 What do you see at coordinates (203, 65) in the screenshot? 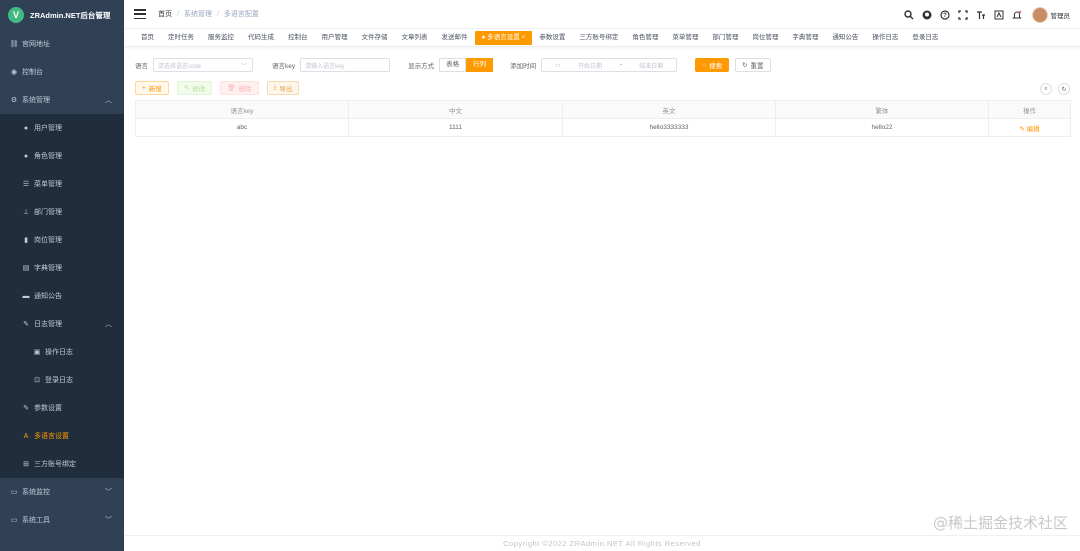
I see `lang-select: 请选择语言code ﹀` at bounding box center [203, 65].